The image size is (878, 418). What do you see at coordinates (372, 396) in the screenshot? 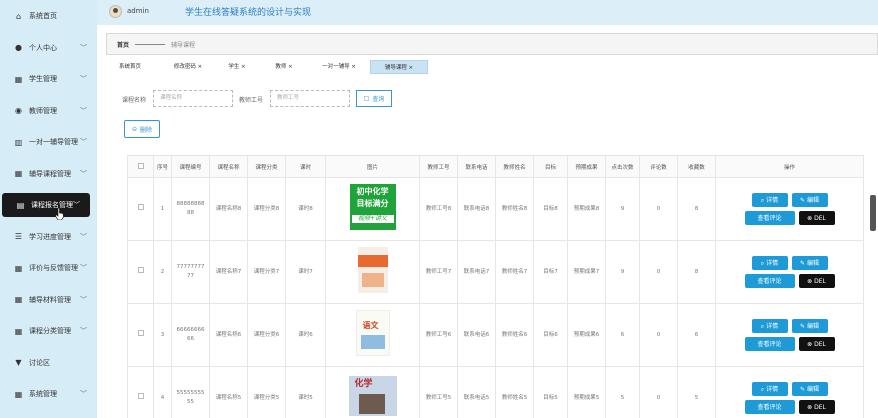
I see `course-image: 化学` at bounding box center [372, 396].